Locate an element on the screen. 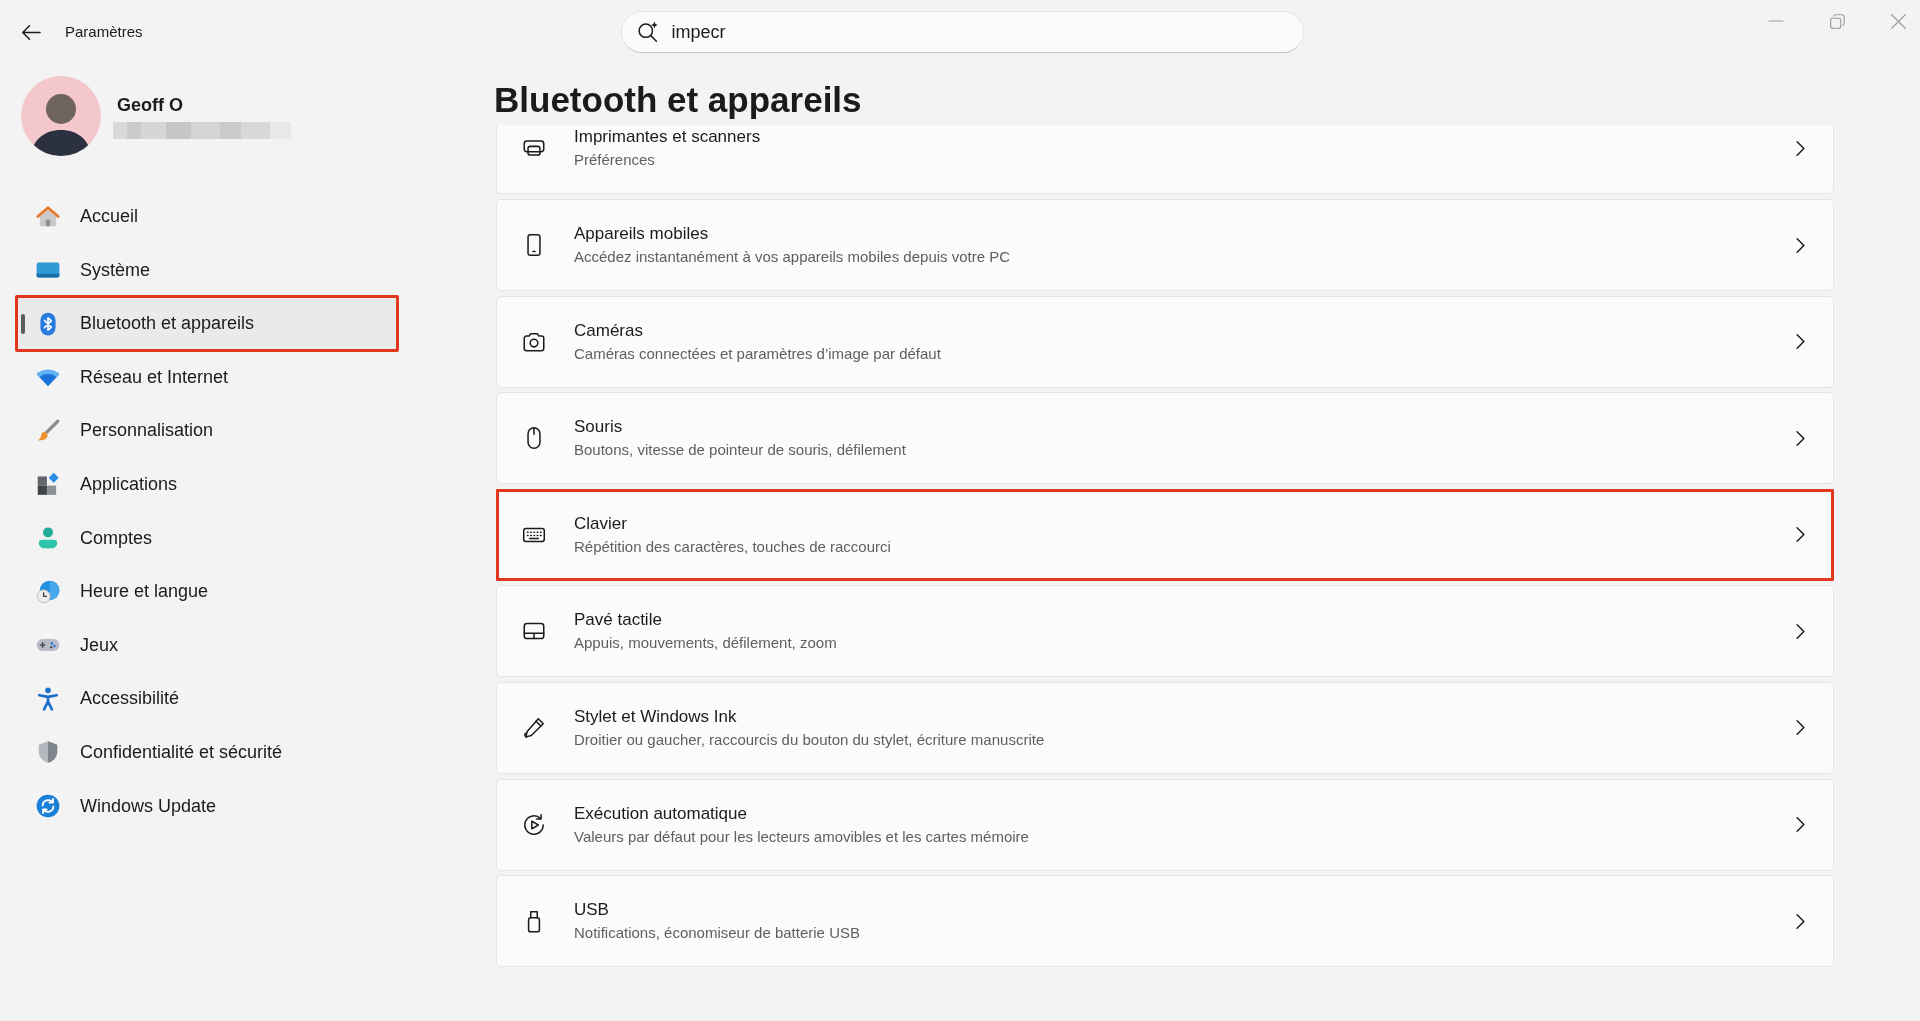  globe-clock-icon is located at coordinates (48, 591).